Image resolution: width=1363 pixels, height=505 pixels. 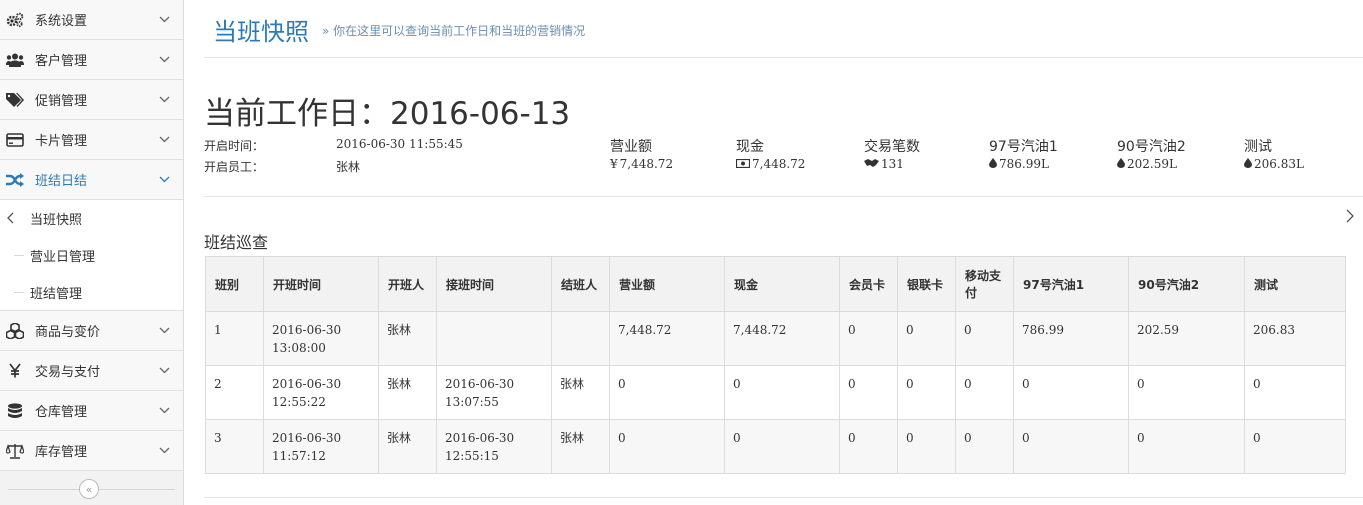 I want to click on cubes-icon, so click(x=15, y=331).